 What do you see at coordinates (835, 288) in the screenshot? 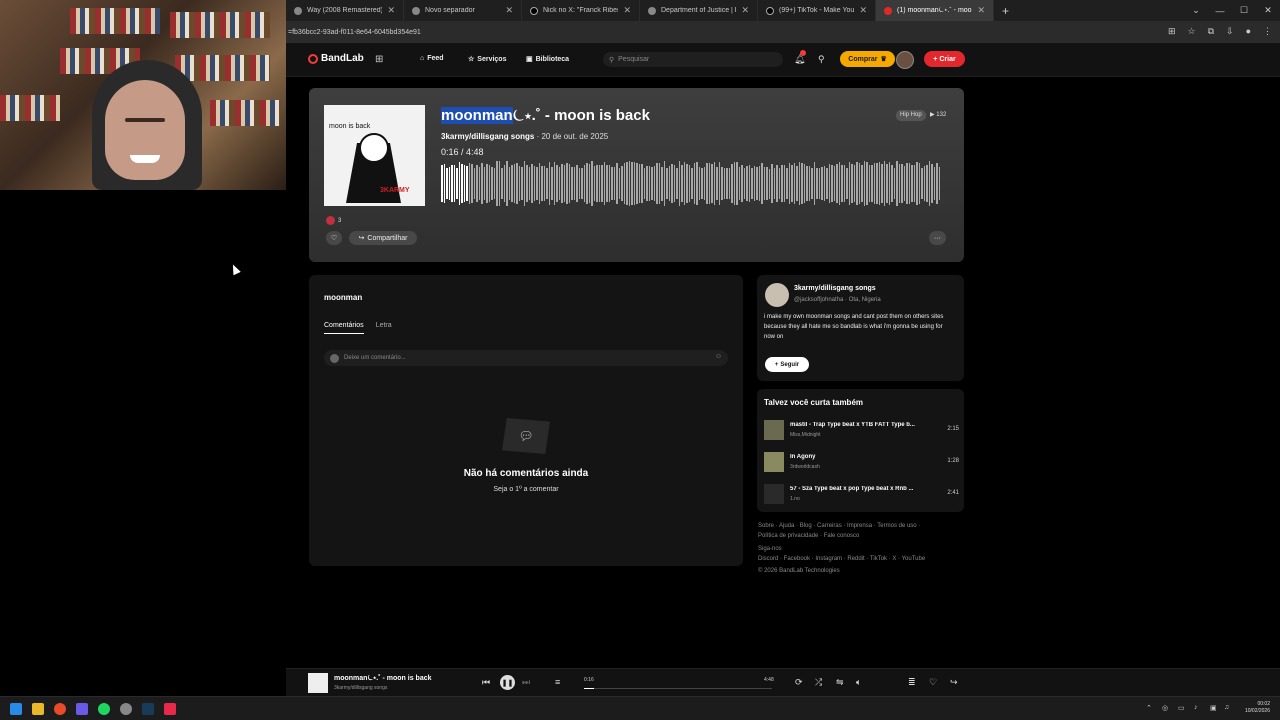
I see `artist-name: 3karmy/dillisgang songs` at bounding box center [835, 288].